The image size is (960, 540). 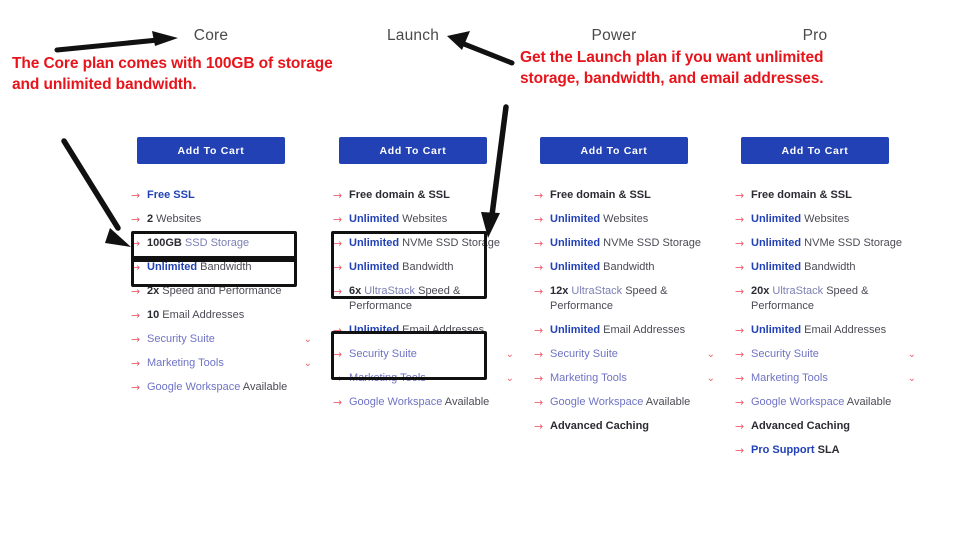 What do you see at coordinates (621, 299) in the screenshot?
I see `feature-item: → 12x UltraStack Speed & Performance` at bounding box center [621, 299].